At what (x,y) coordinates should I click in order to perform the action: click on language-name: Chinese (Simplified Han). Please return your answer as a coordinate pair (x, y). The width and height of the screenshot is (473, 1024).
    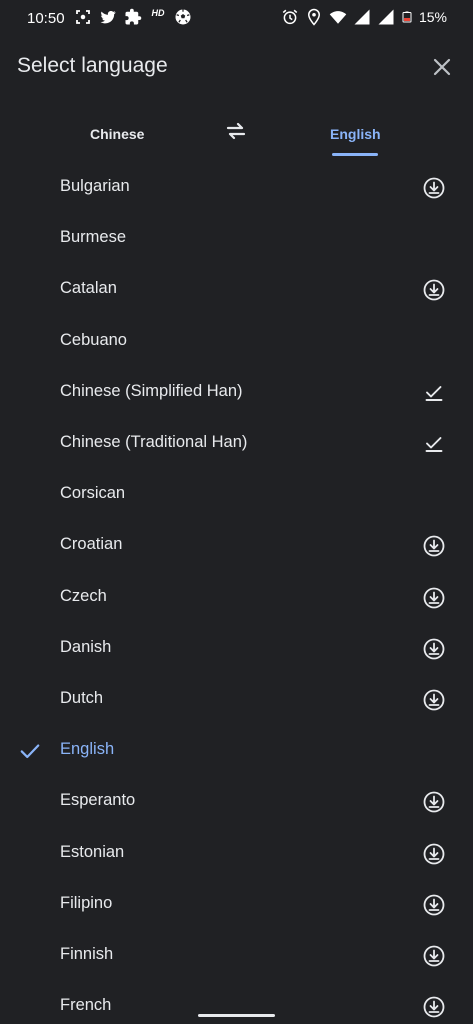
    Looking at the image, I should click on (151, 390).